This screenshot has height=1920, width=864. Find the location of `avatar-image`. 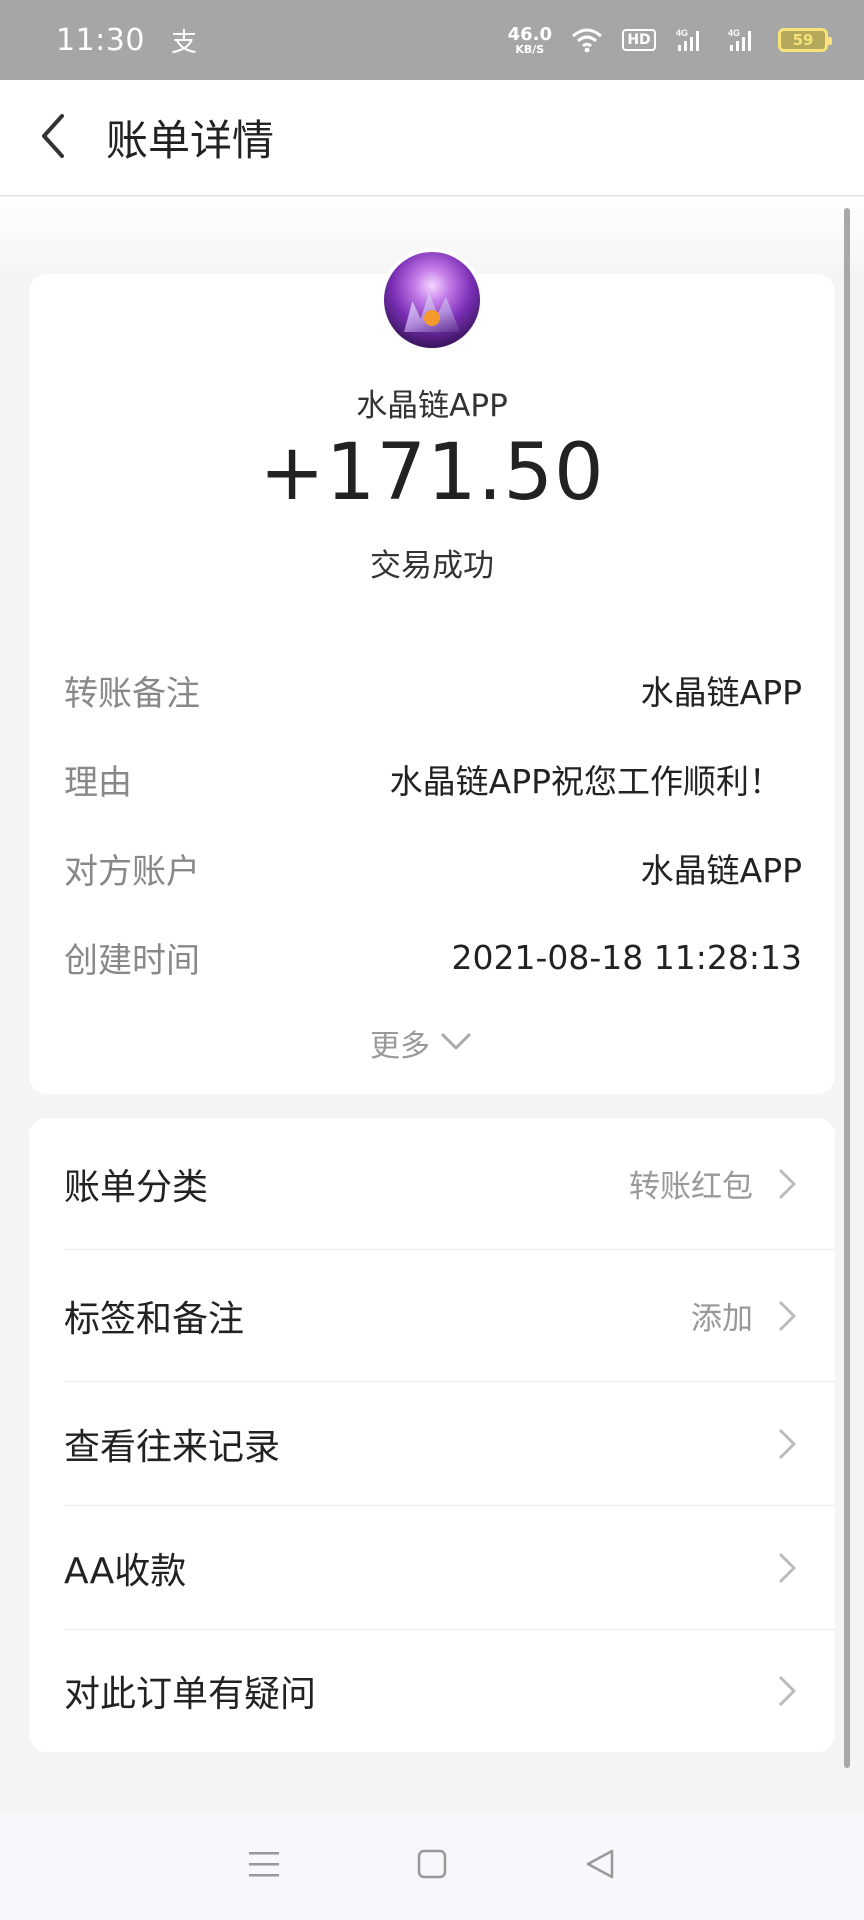

avatar-image is located at coordinates (432, 300).